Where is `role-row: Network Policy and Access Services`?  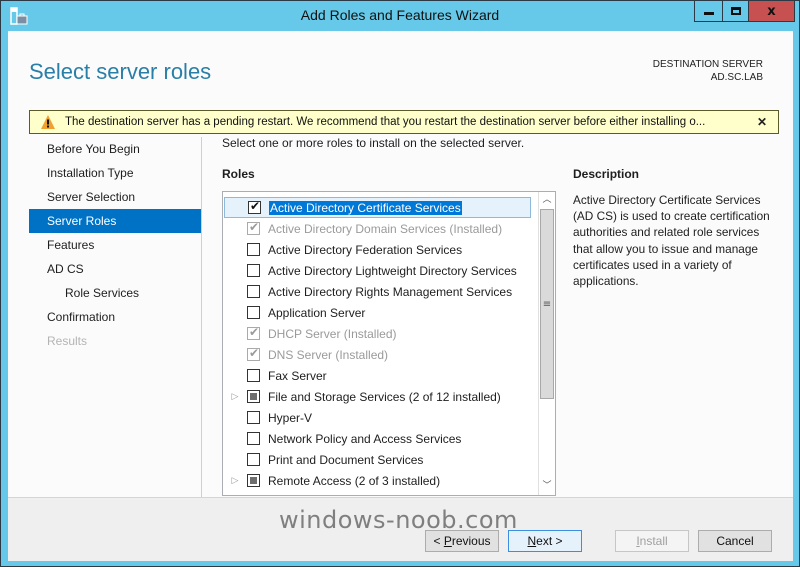 role-row: Network Policy and Access Services is located at coordinates (377, 438).